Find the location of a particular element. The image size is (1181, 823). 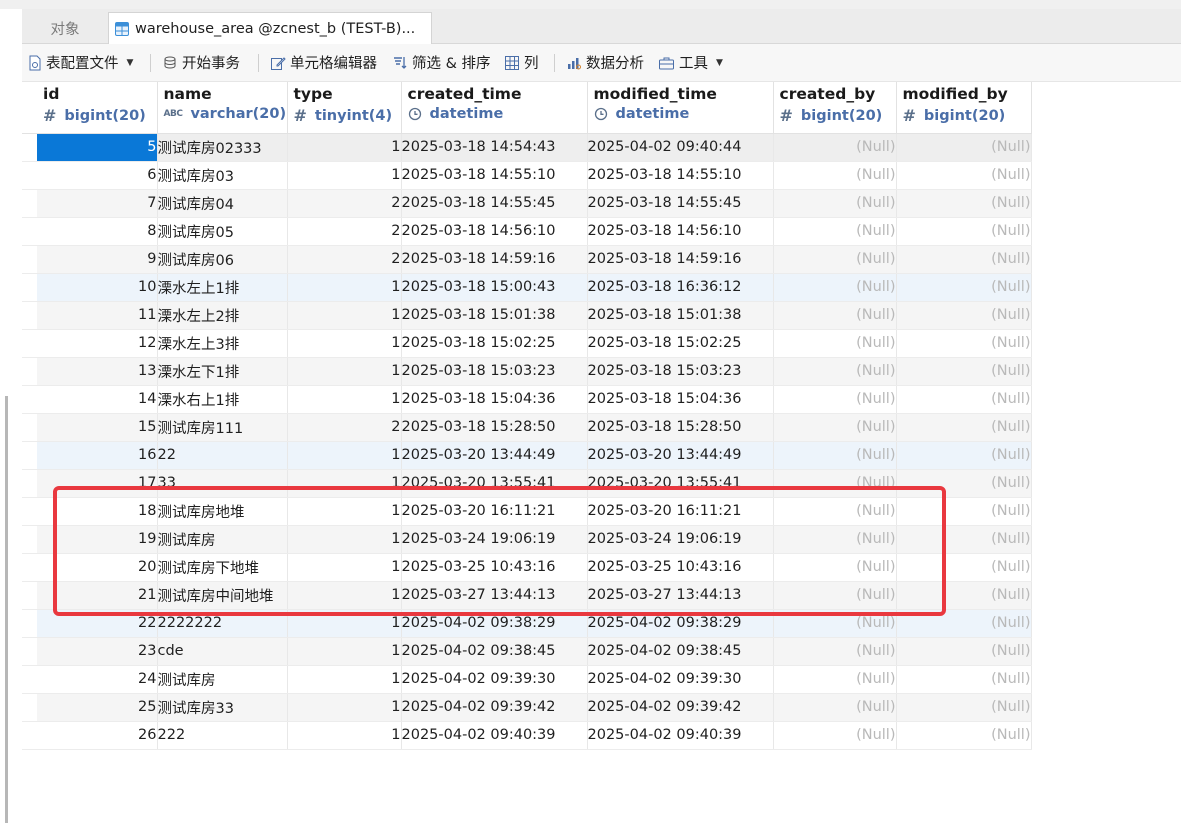

cell-name: 测试库房33 is located at coordinates (222, 707).